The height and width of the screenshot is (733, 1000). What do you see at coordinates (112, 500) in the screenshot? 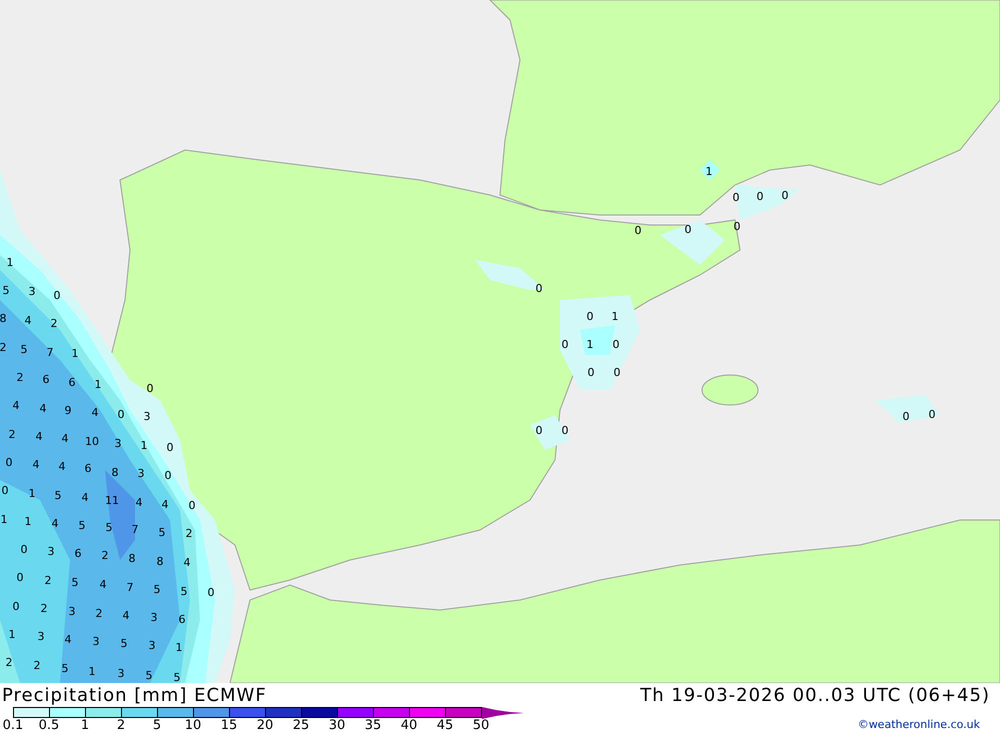
I see `precipitation-value: 11` at bounding box center [112, 500].